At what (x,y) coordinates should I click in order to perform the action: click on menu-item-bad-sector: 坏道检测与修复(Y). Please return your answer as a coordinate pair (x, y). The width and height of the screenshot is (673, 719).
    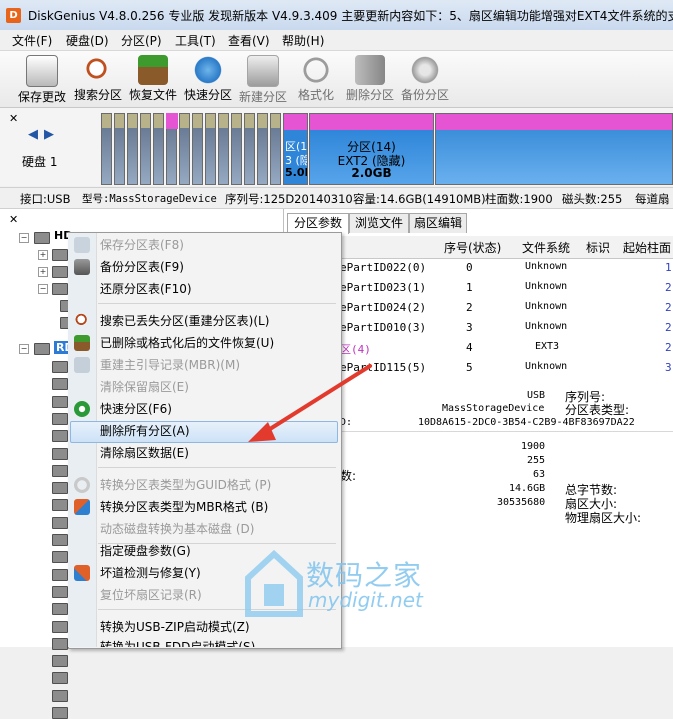
    Looking at the image, I should click on (150, 573).